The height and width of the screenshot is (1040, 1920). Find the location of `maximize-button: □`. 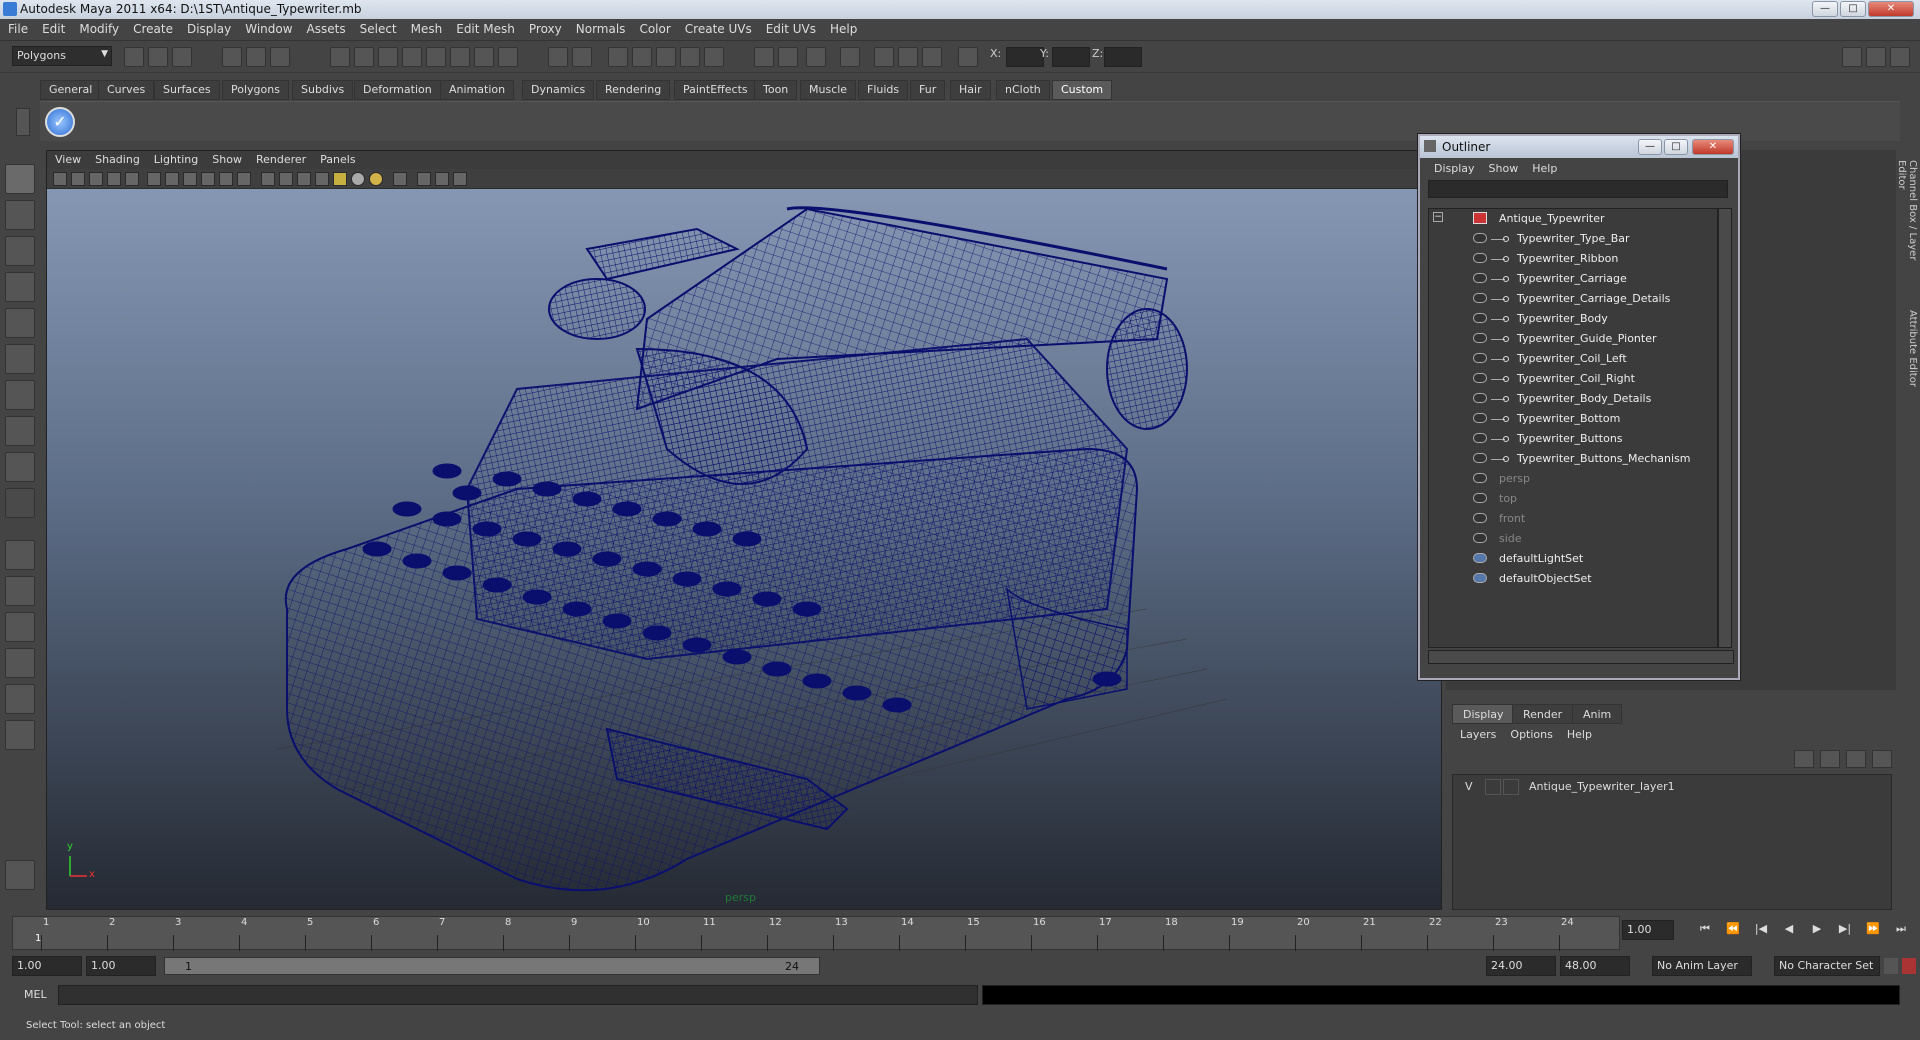

maximize-button: □ is located at coordinates (1853, 9).